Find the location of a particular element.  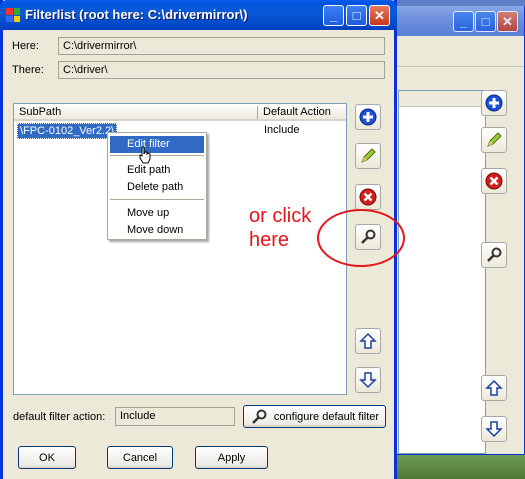

annotation-circle is located at coordinates (361, 238).